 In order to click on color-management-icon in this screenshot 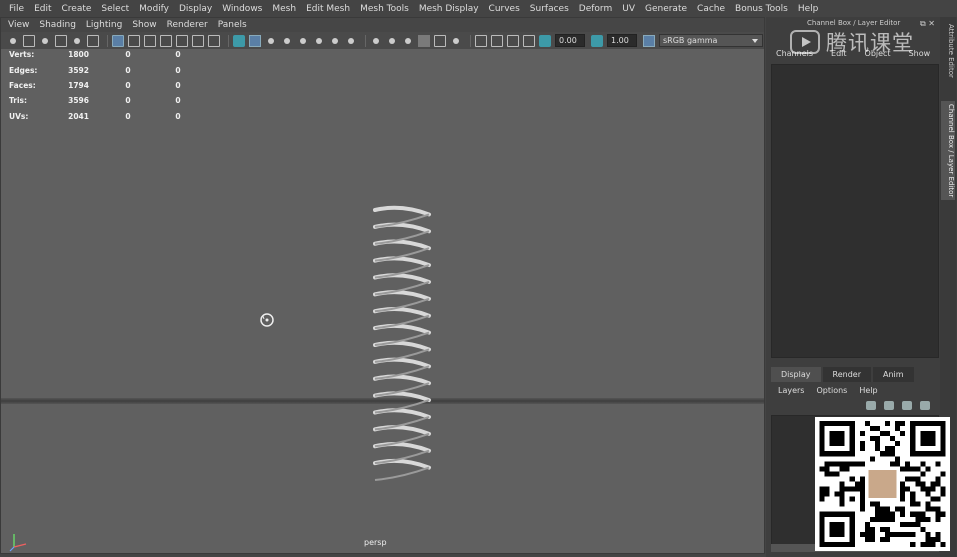, I will do `click(649, 40)`.